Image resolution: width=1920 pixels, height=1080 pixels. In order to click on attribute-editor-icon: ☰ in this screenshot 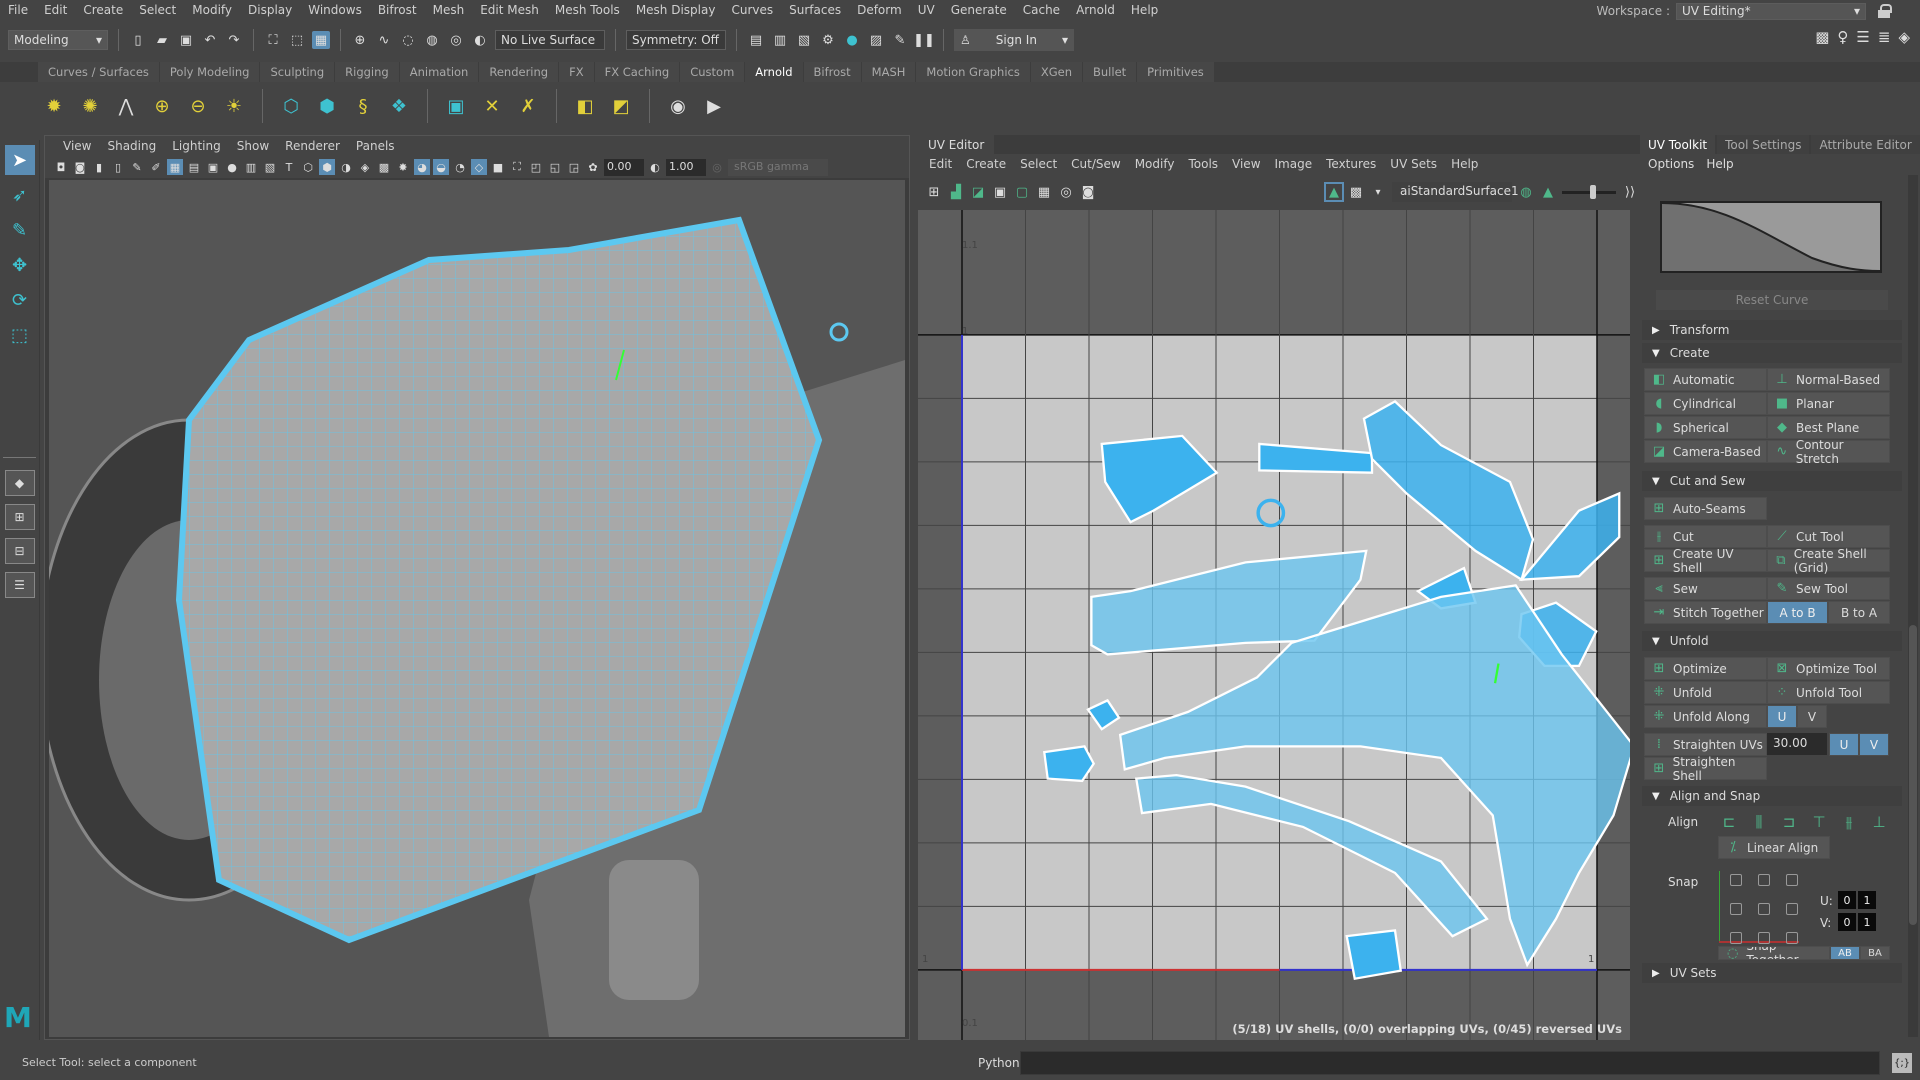, I will do `click(1862, 37)`.